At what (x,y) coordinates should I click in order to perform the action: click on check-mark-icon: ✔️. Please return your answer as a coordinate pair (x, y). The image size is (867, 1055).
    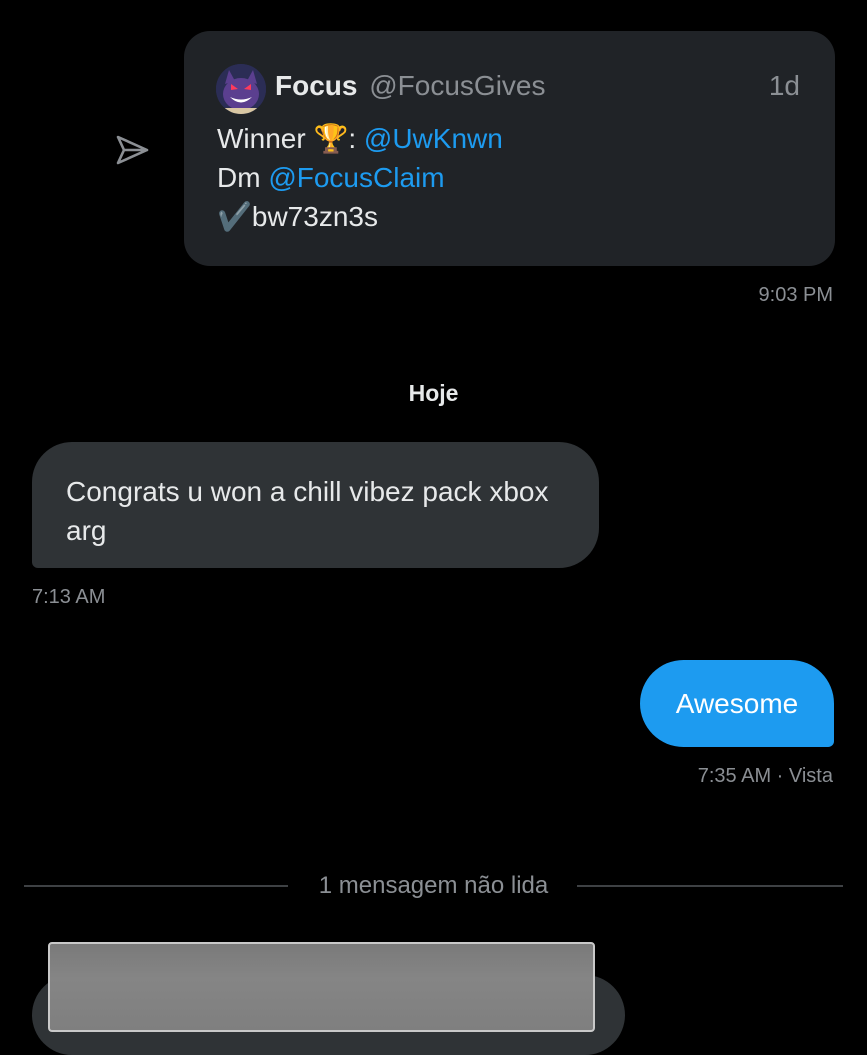
    Looking at the image, I should click on (234, 216).